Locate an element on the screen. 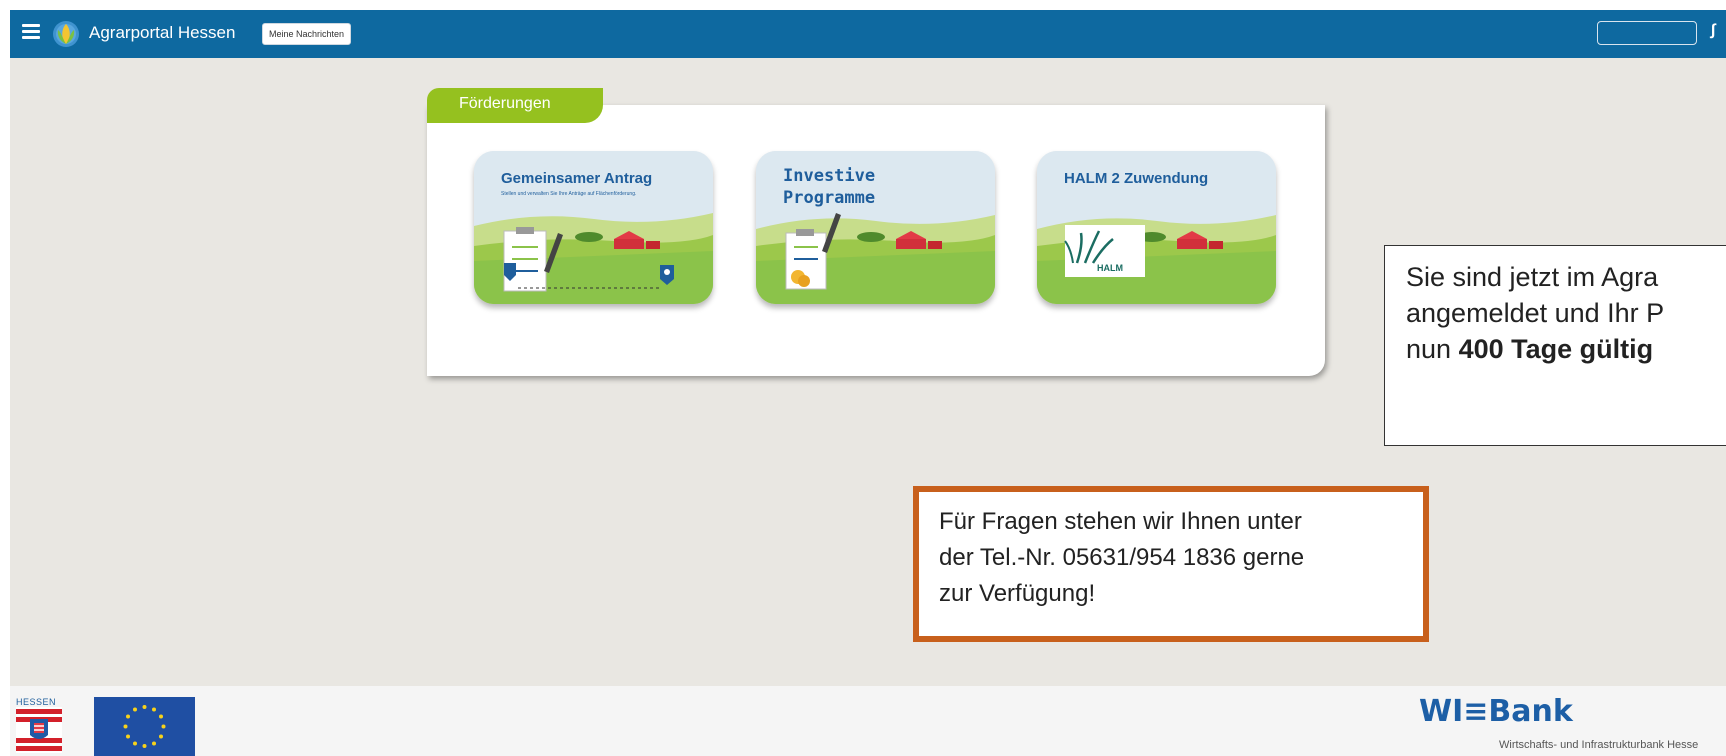 The image size is (1726, 756). app-title: Agrarportal Hessen is located at coordinates (162, 33).